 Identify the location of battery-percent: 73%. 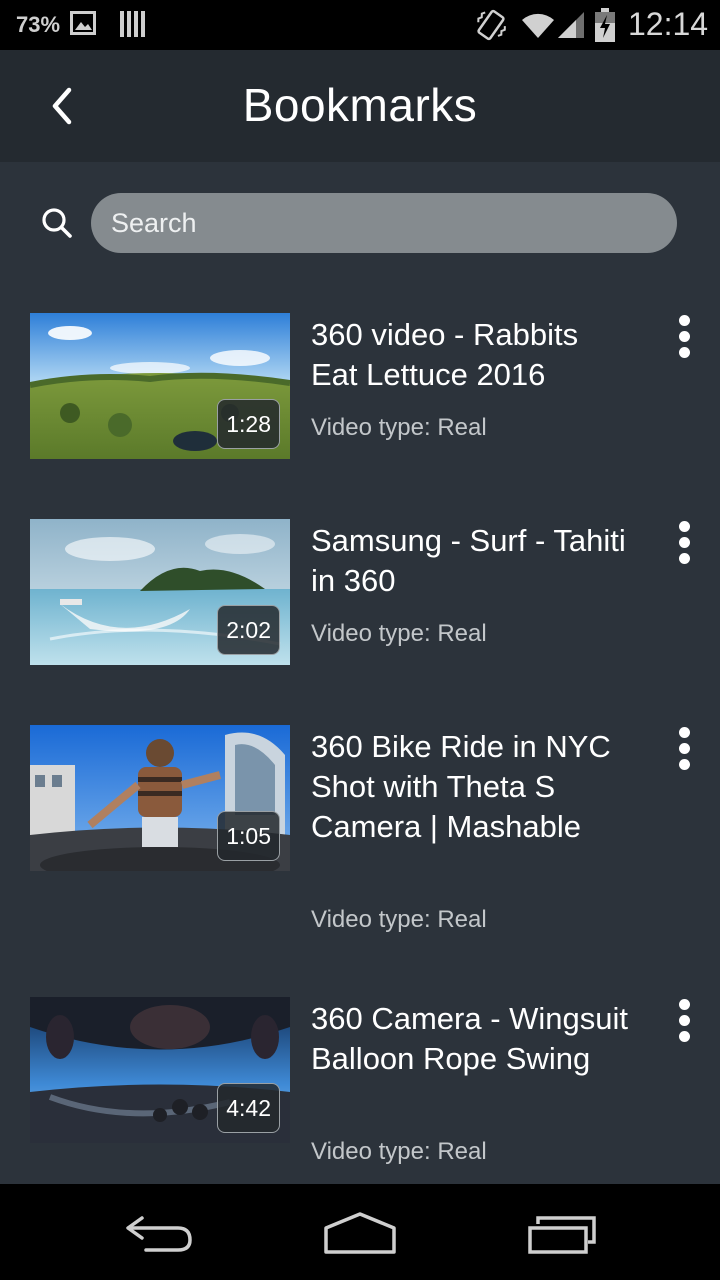
(38, 24).